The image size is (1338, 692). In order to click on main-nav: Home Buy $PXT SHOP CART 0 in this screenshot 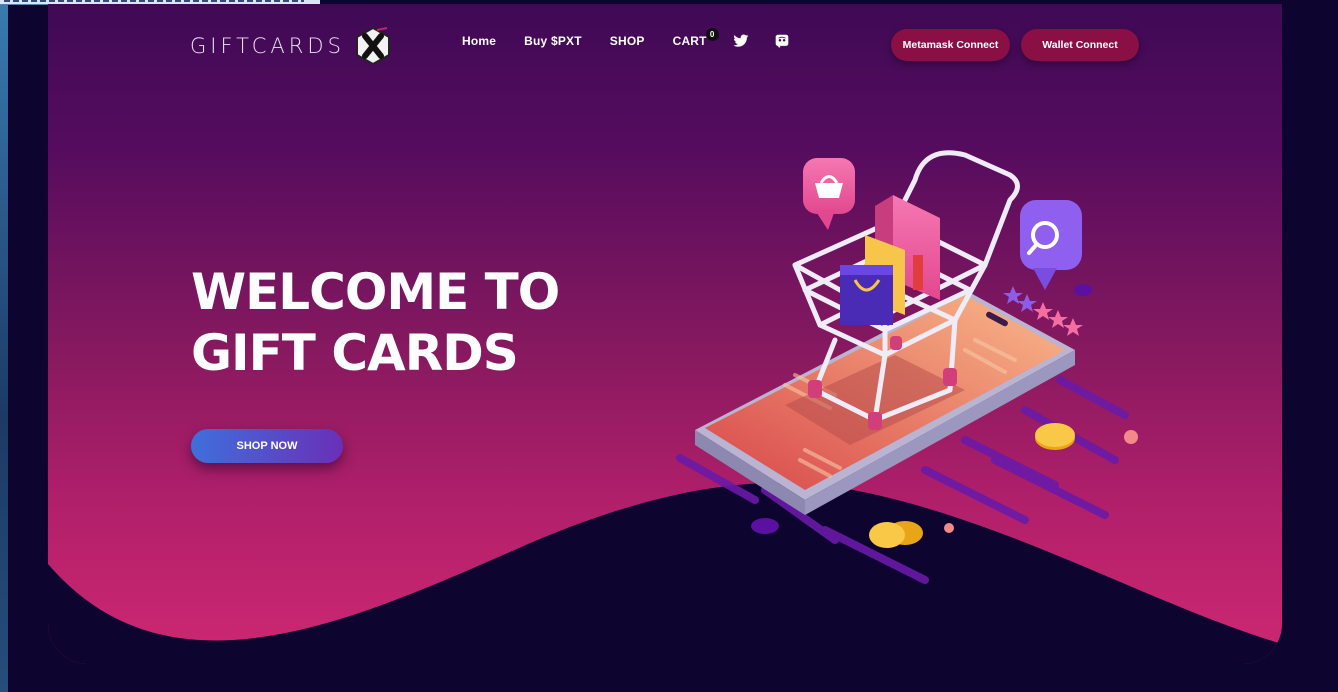, I will do `click(625, 38)`.